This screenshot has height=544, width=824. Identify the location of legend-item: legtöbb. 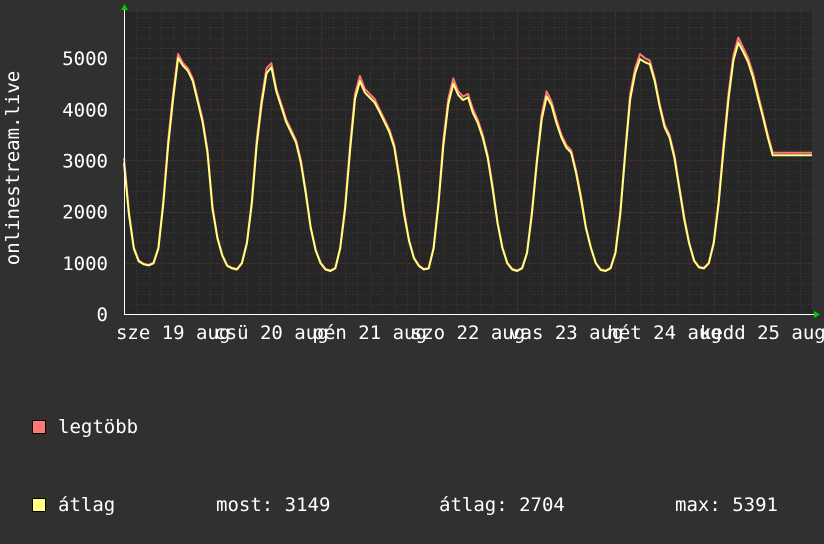
(85, 427).